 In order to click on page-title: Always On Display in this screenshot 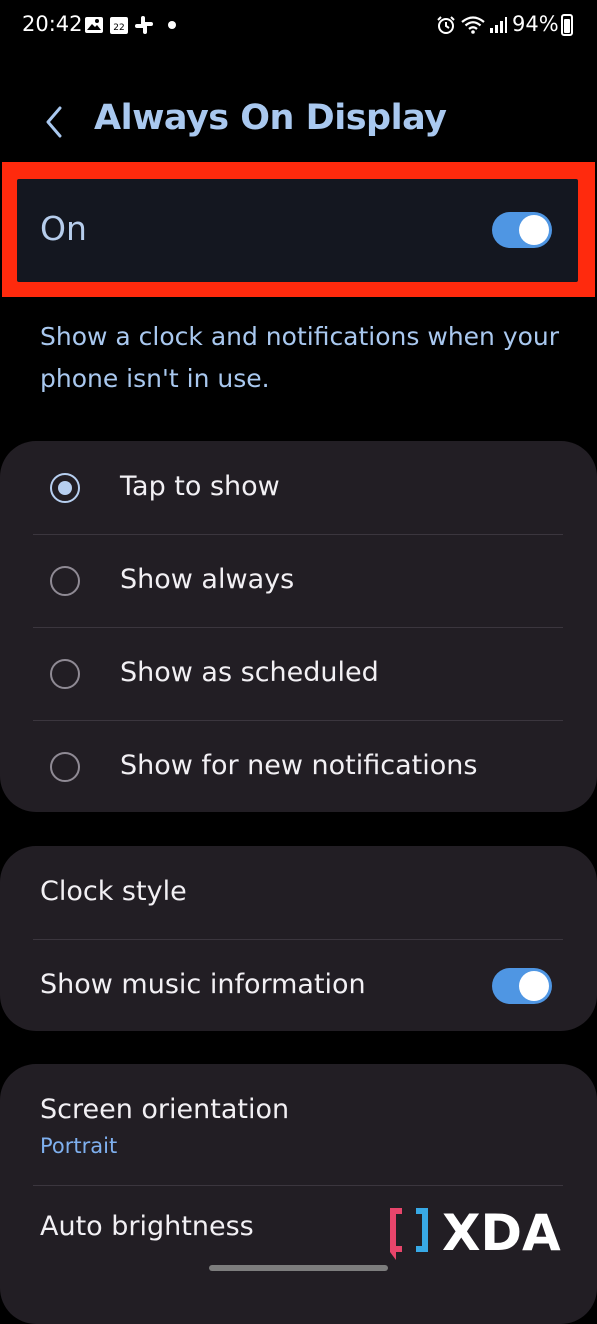, I will do `click(270, 118)`.